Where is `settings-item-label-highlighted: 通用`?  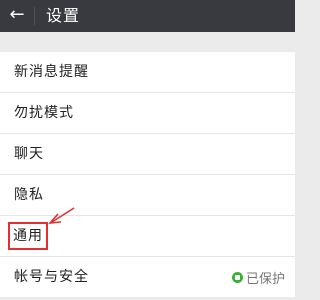
settings-item-label-highlighted: 通用 is located at coordinates (28, 236).